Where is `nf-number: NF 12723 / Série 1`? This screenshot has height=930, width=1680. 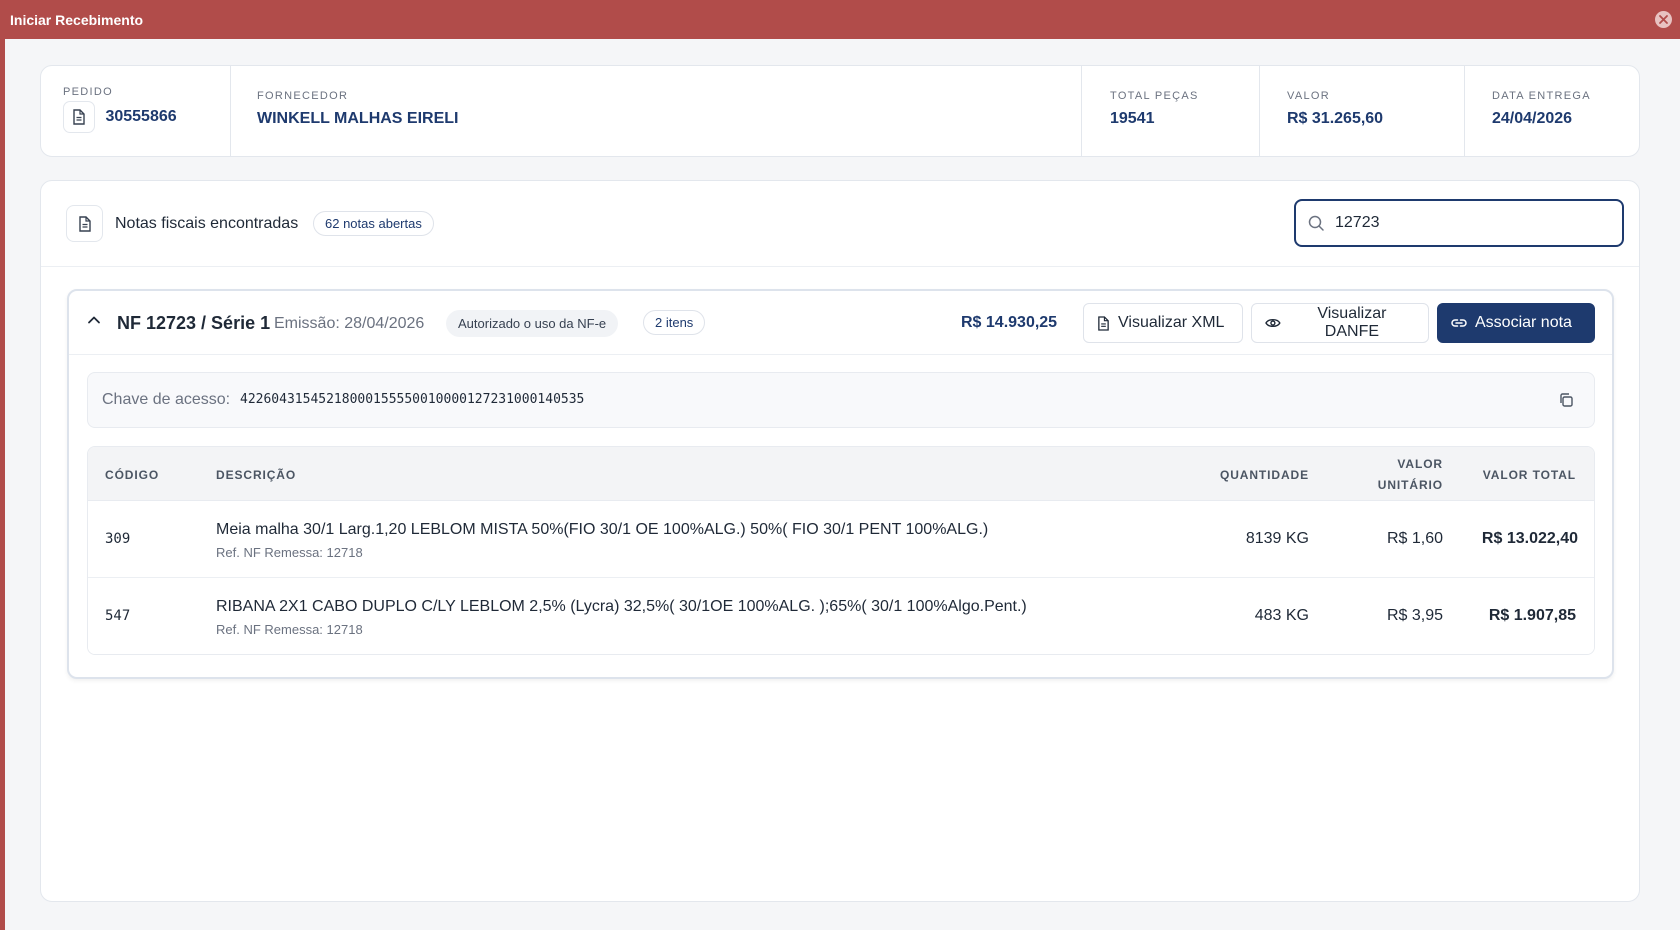
nf-number: NF 12723 / Série 1 is located at coordinates (194, 323).